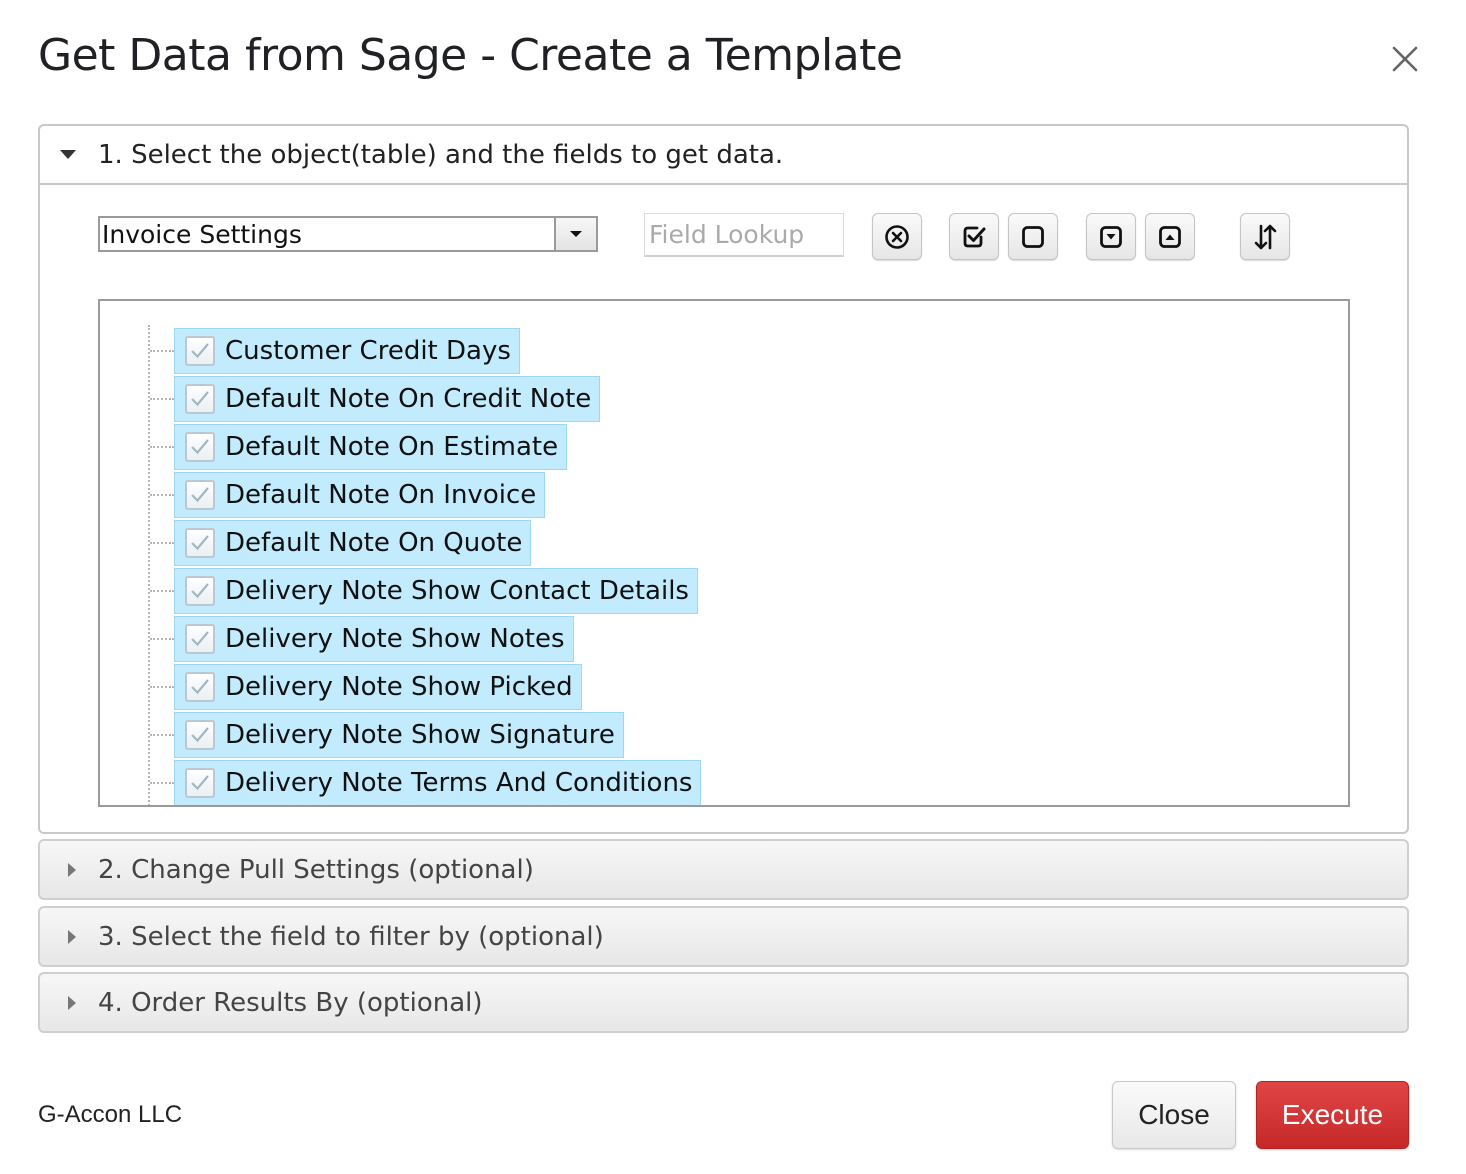 This screenshot has width=1466, height=1174. I want to click on caret-down-icon, so click(68, 154).